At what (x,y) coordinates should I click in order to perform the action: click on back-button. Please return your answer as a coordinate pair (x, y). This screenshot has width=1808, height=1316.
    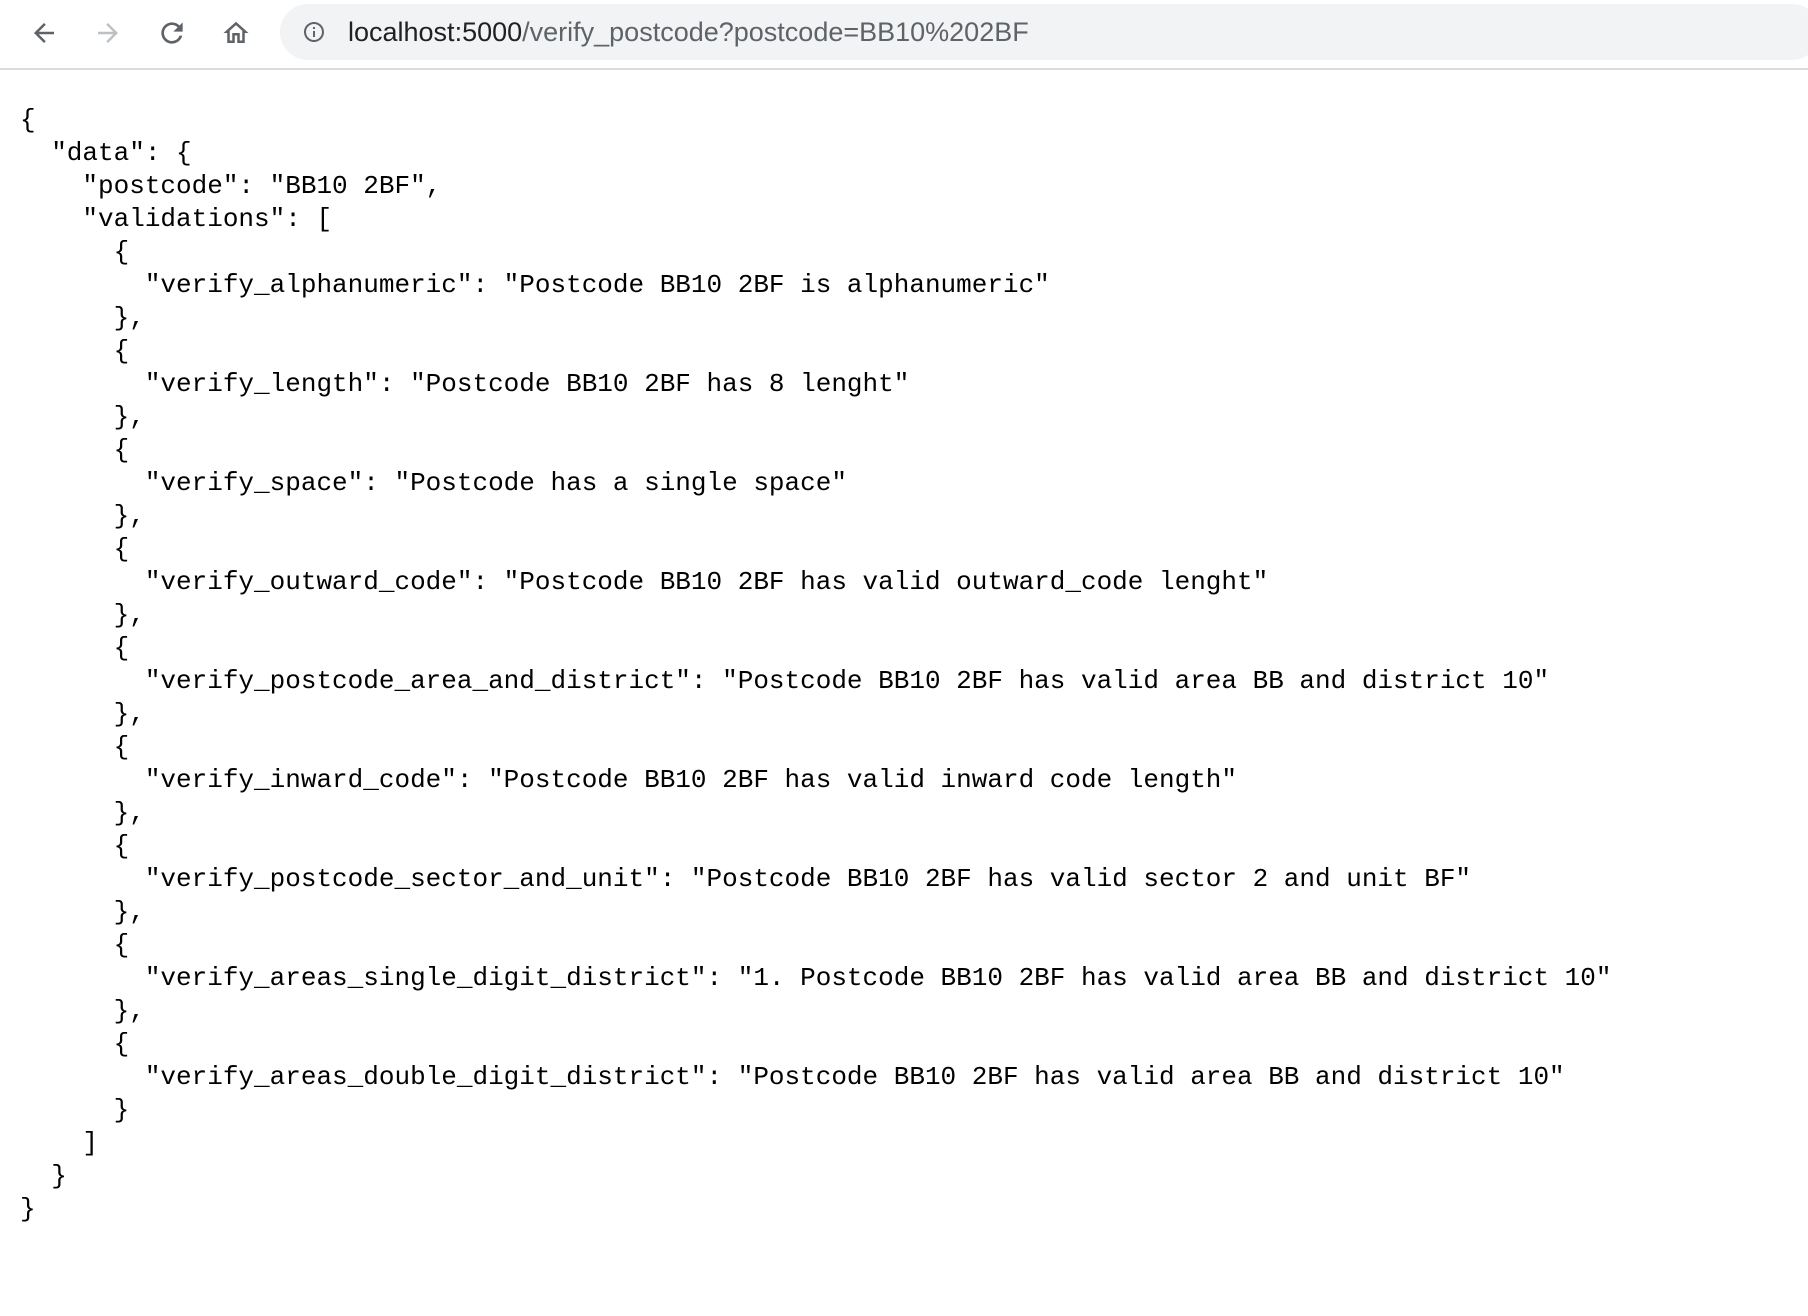
    Looking at the image, I should click on (44, 33).